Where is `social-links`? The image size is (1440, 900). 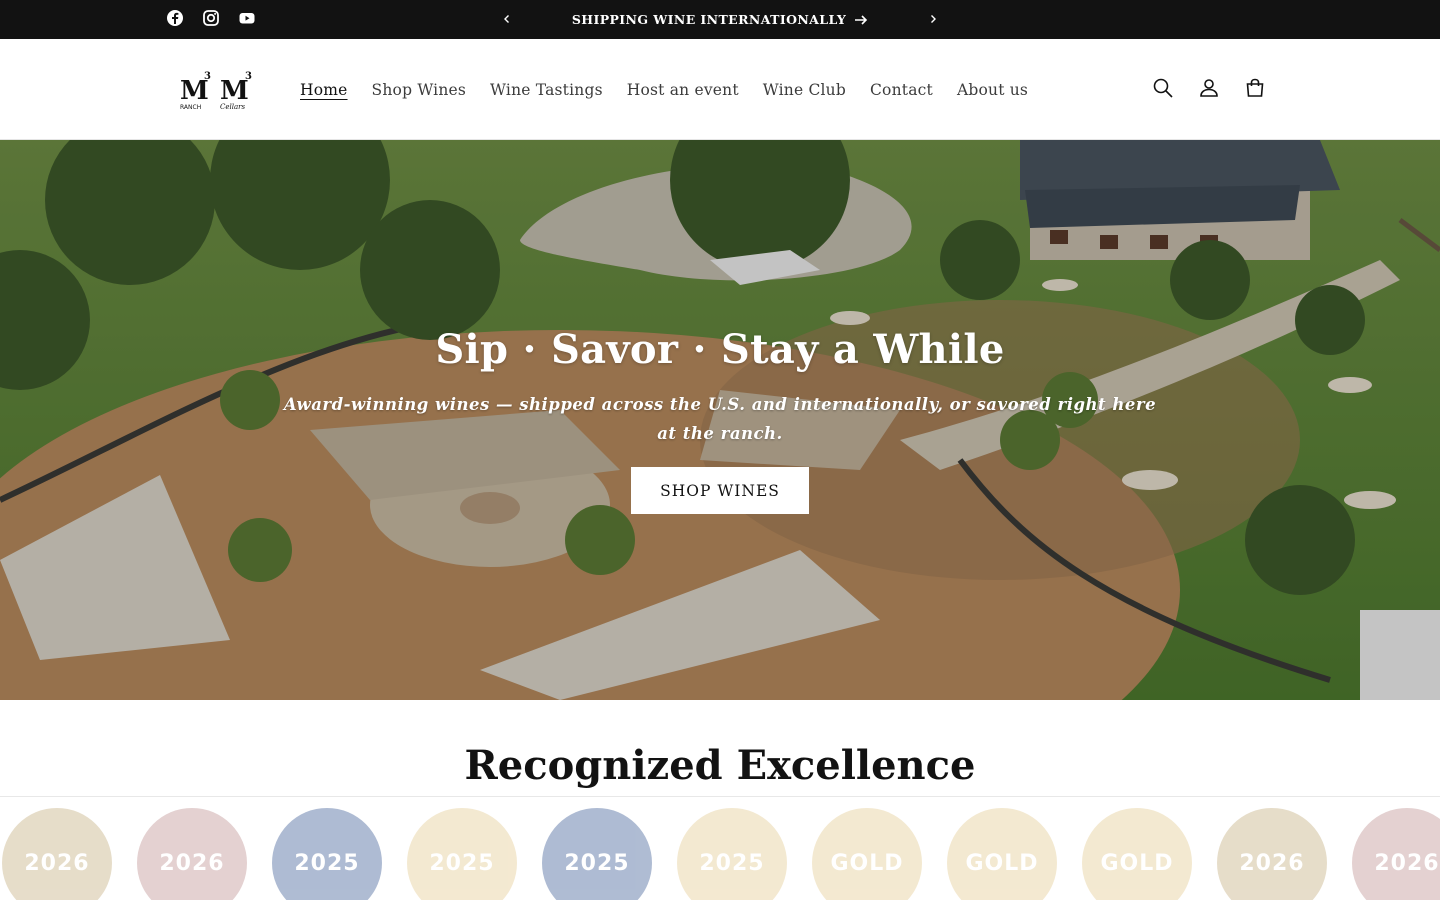
social-links is located at coordinates (211, 18).